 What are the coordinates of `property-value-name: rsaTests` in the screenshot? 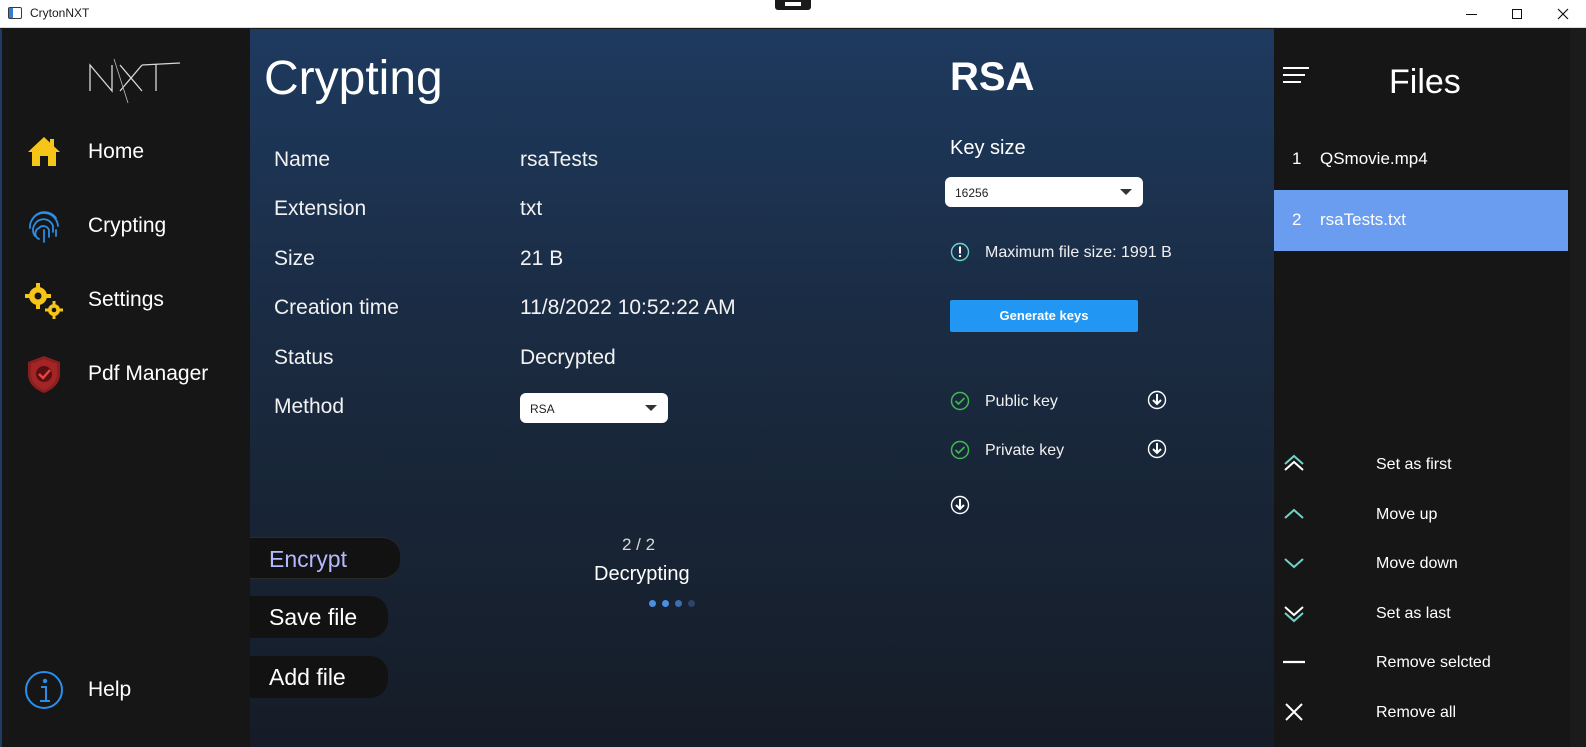 It's located at (559, 159).